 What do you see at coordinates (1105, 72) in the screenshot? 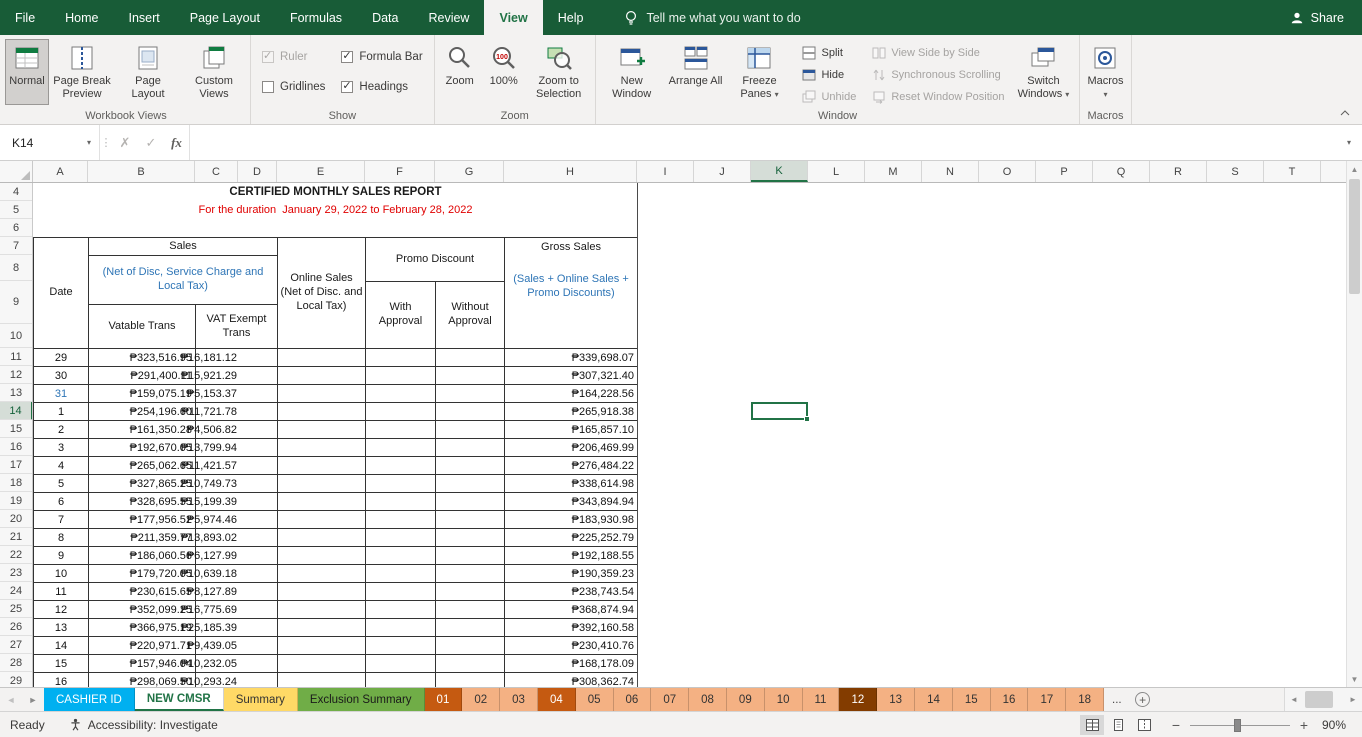
I see `macros-button: Macros ▾` at bounding box center [1105, 72].